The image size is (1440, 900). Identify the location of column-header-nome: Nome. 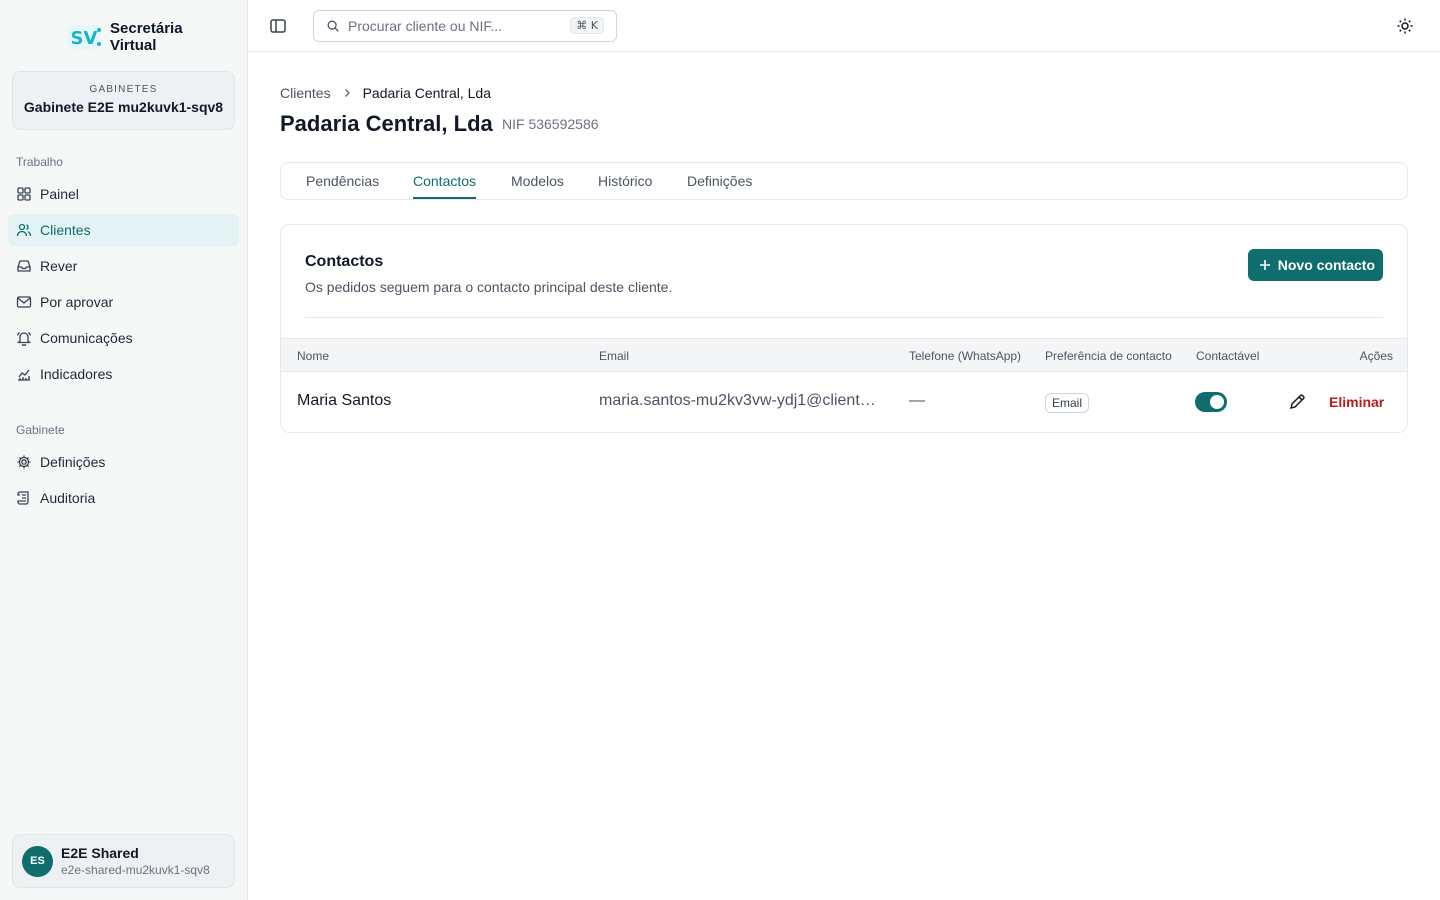
(313, 356).